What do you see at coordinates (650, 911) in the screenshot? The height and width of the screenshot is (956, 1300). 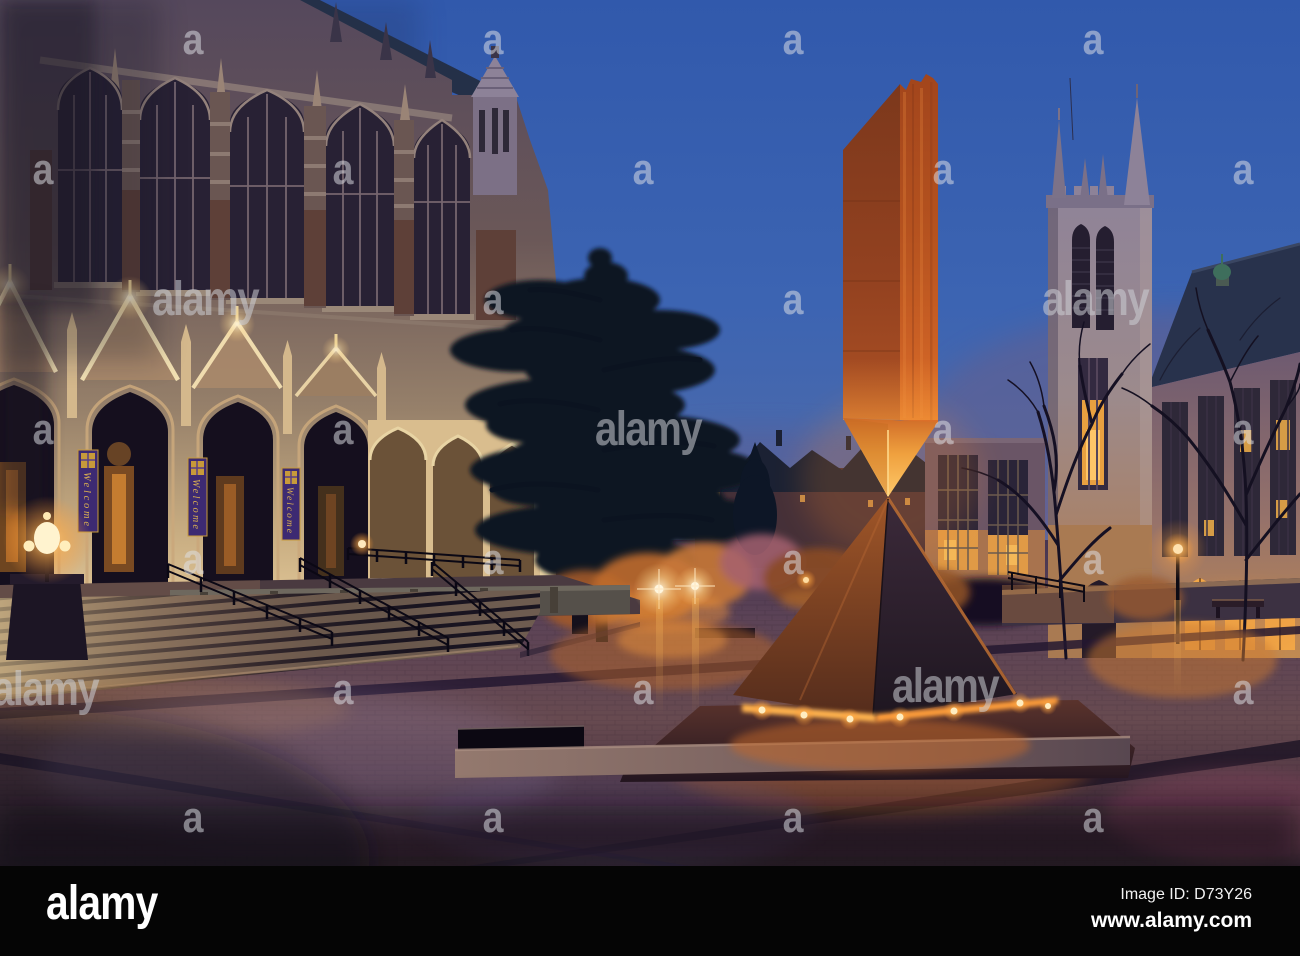 I see `footer-bar: alamy Image ID: D73Y26 www.alamy.com` at bounding box center [650, 911].